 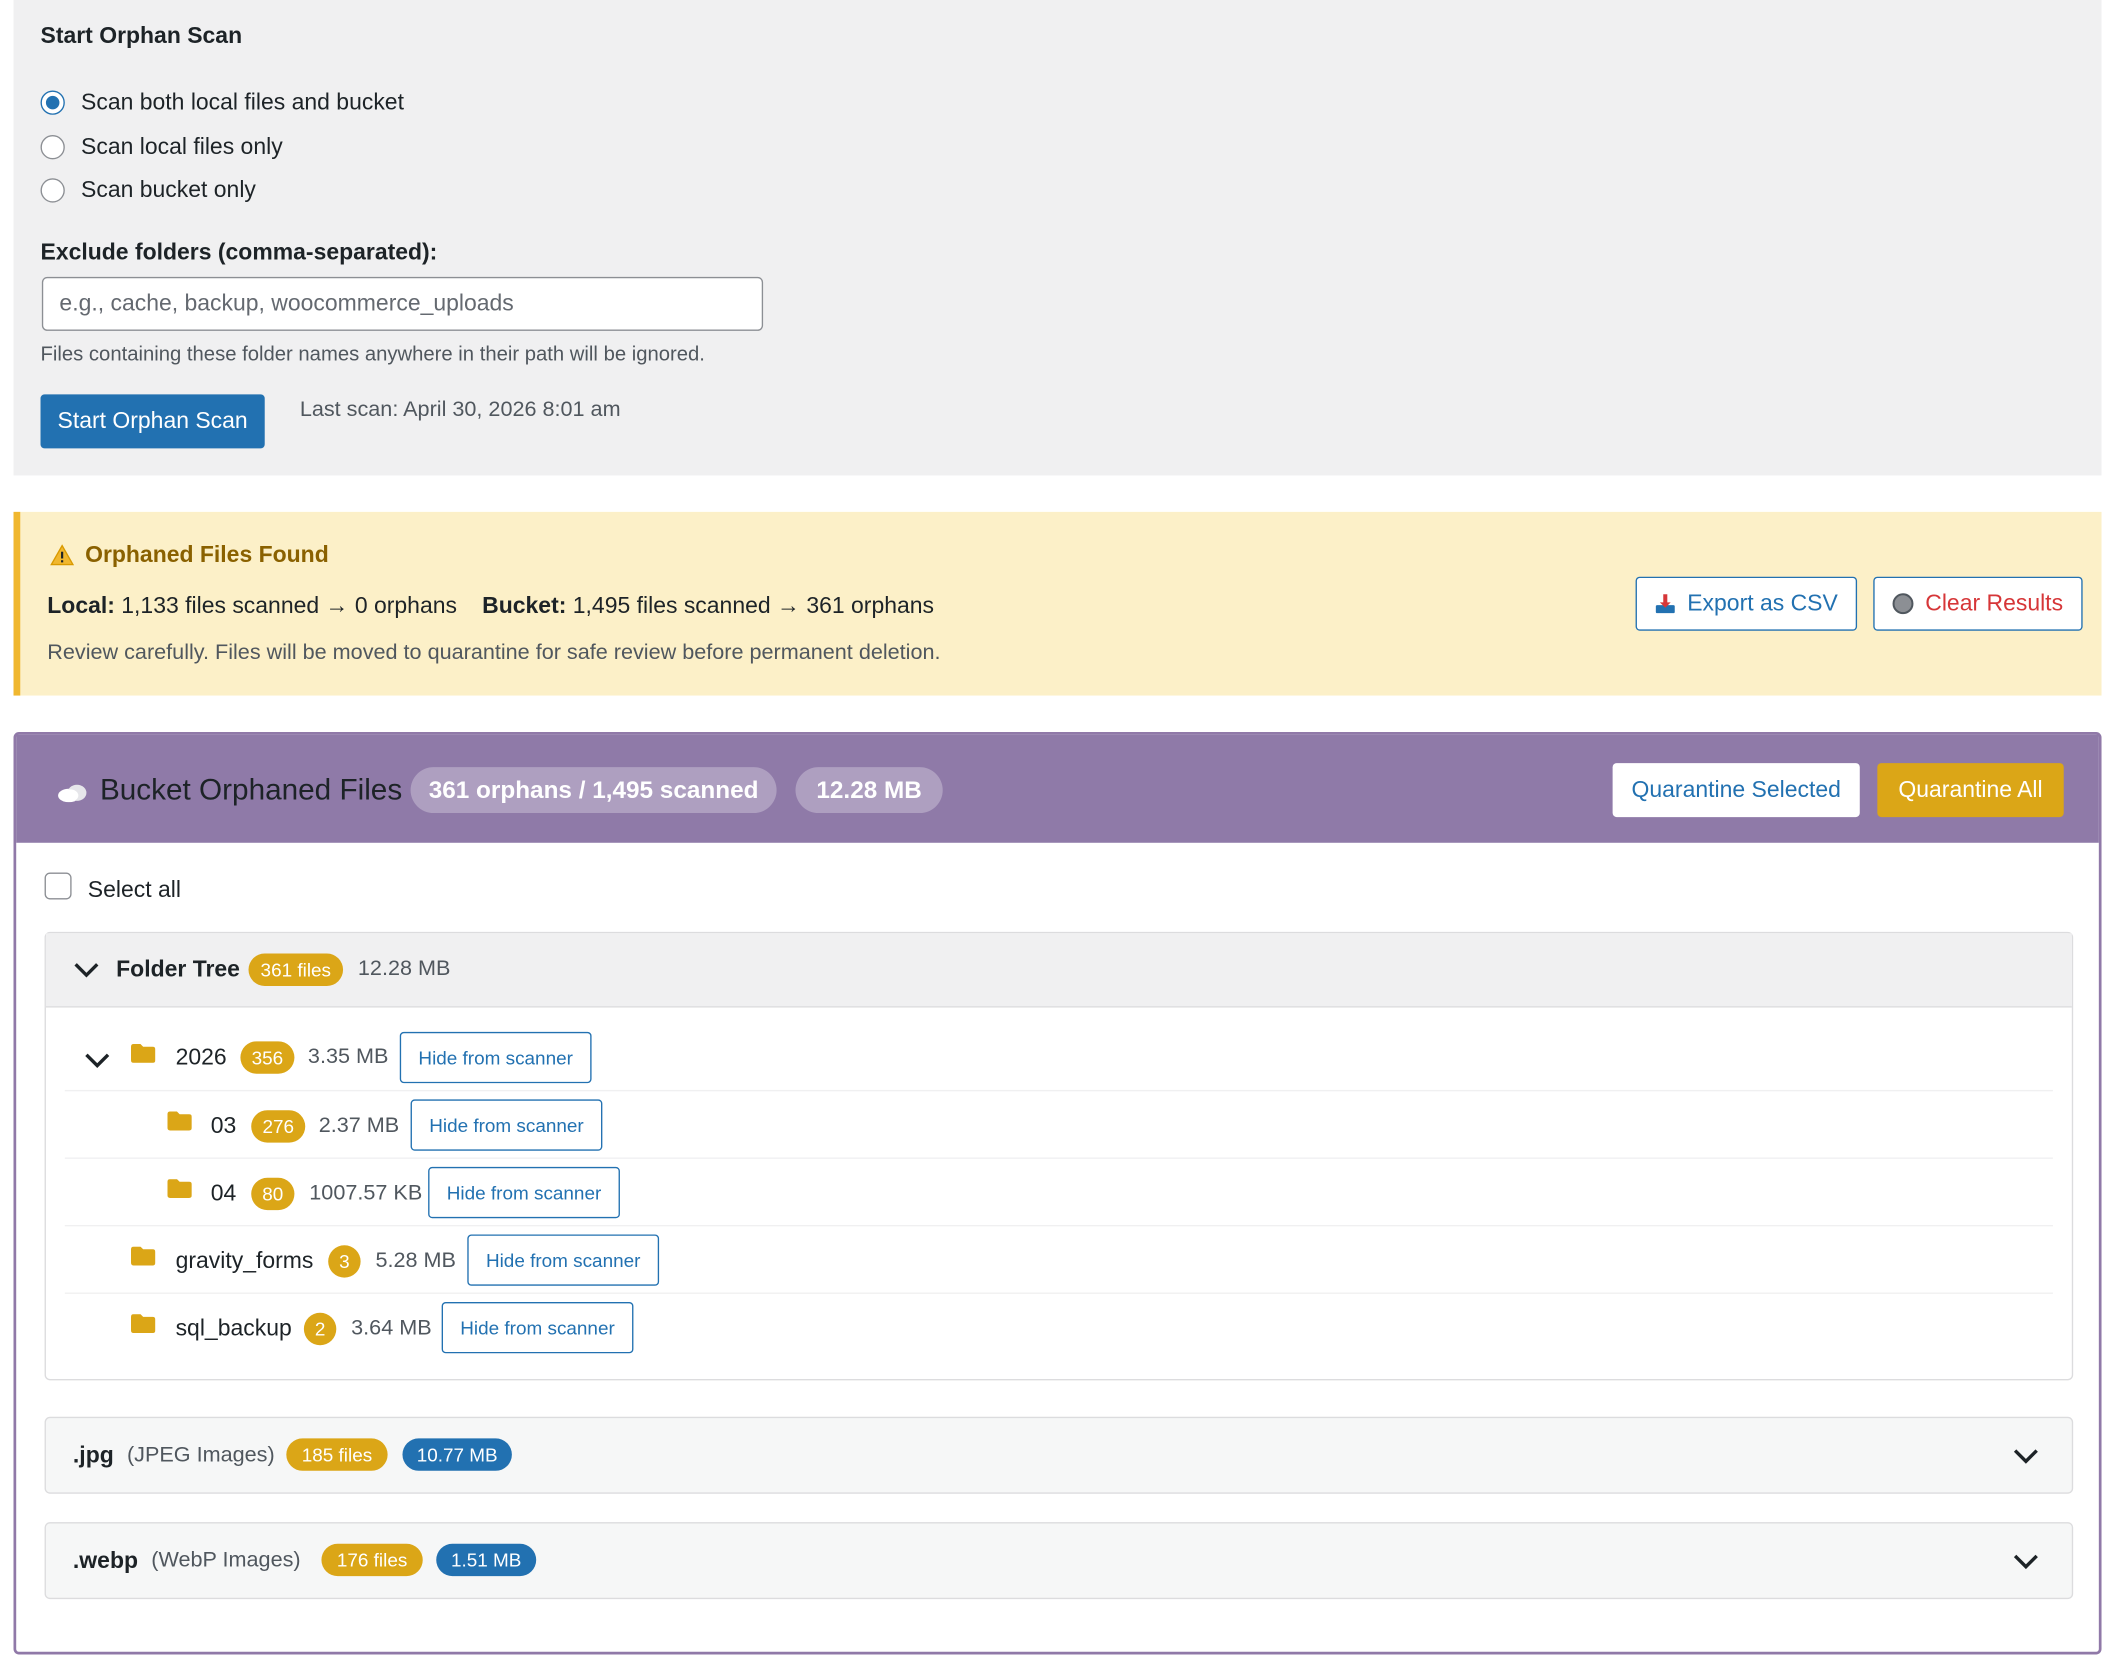 What do you see at coordinates (52, 147) in the screenshot?
I see `radio-scan-local` at bounding box center [52, 147].